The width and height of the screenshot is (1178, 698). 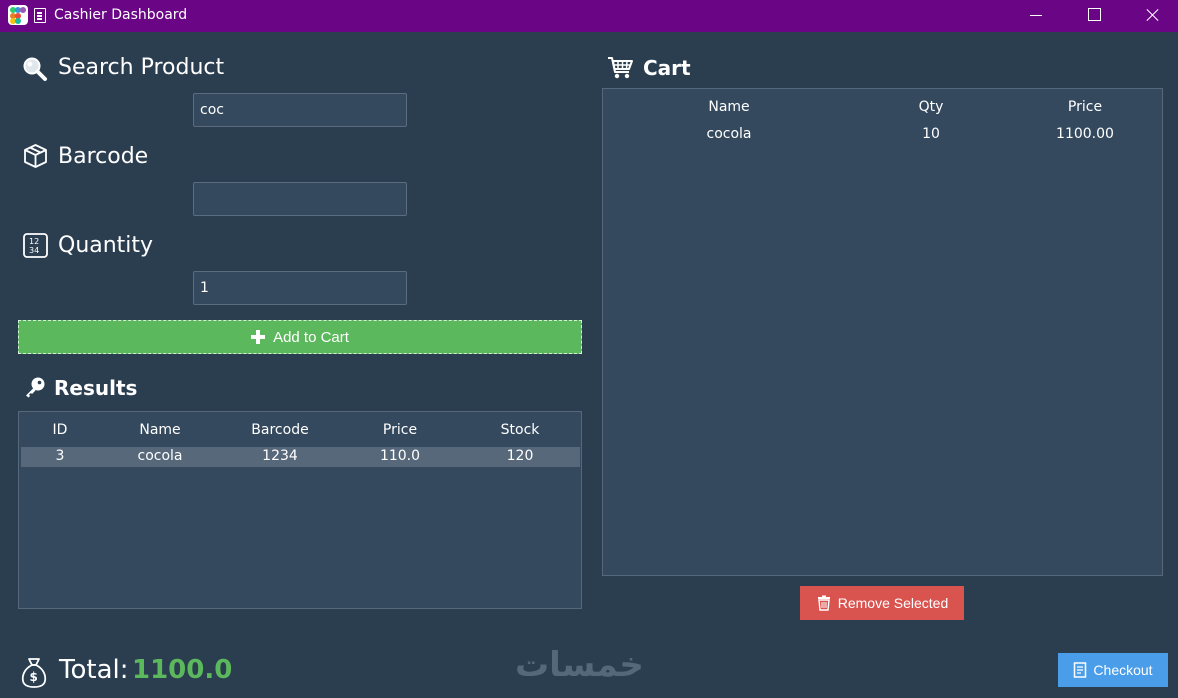 What do you see at coordinates (620, 68) in the screenshot?
I see `shopping-cart-icon` at bounding box center [620, 68].